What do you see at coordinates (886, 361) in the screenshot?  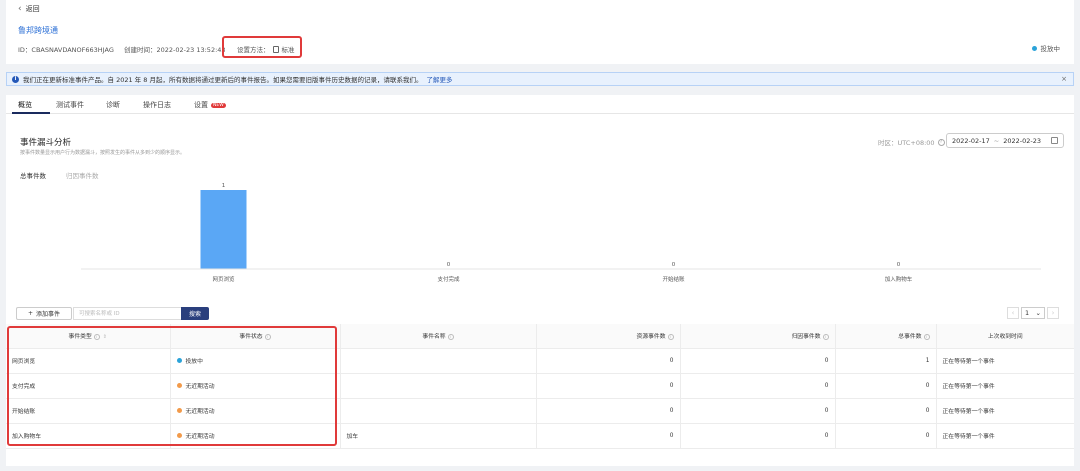 I see `total-count: 1` at bounding box center [886, 361].